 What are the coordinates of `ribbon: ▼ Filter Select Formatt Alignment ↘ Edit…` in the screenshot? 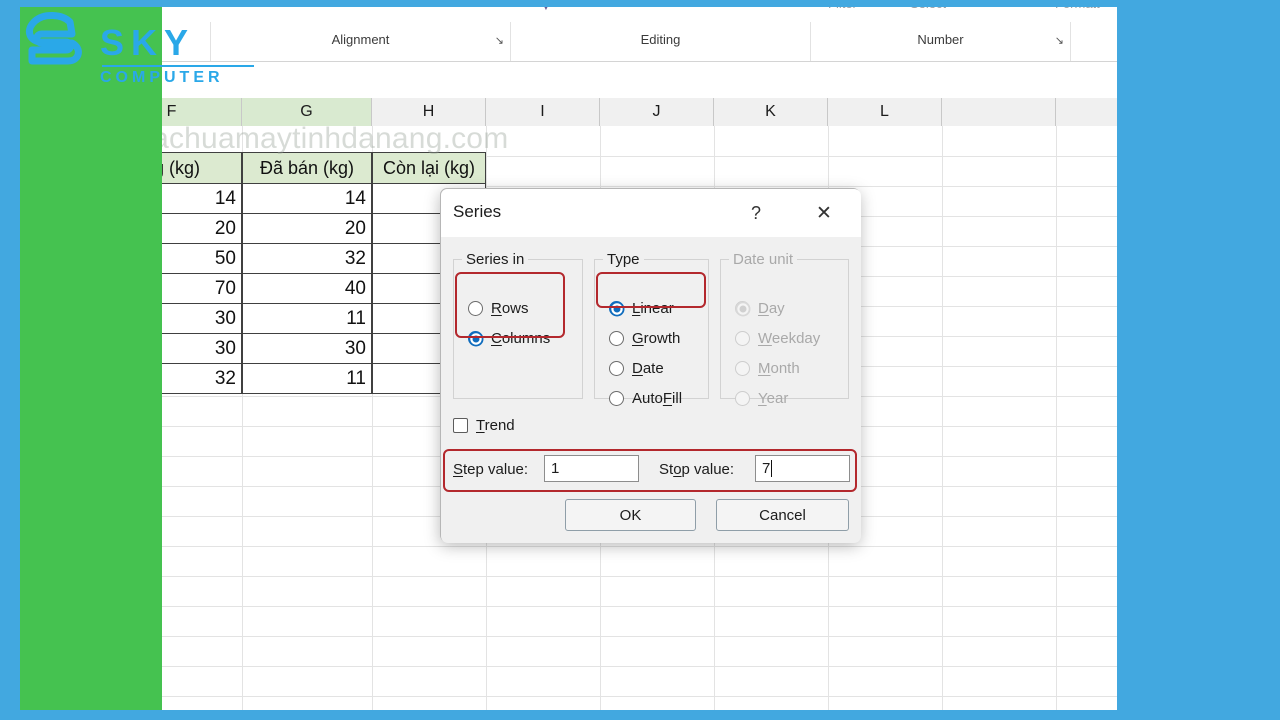 It's located at (639, 31).